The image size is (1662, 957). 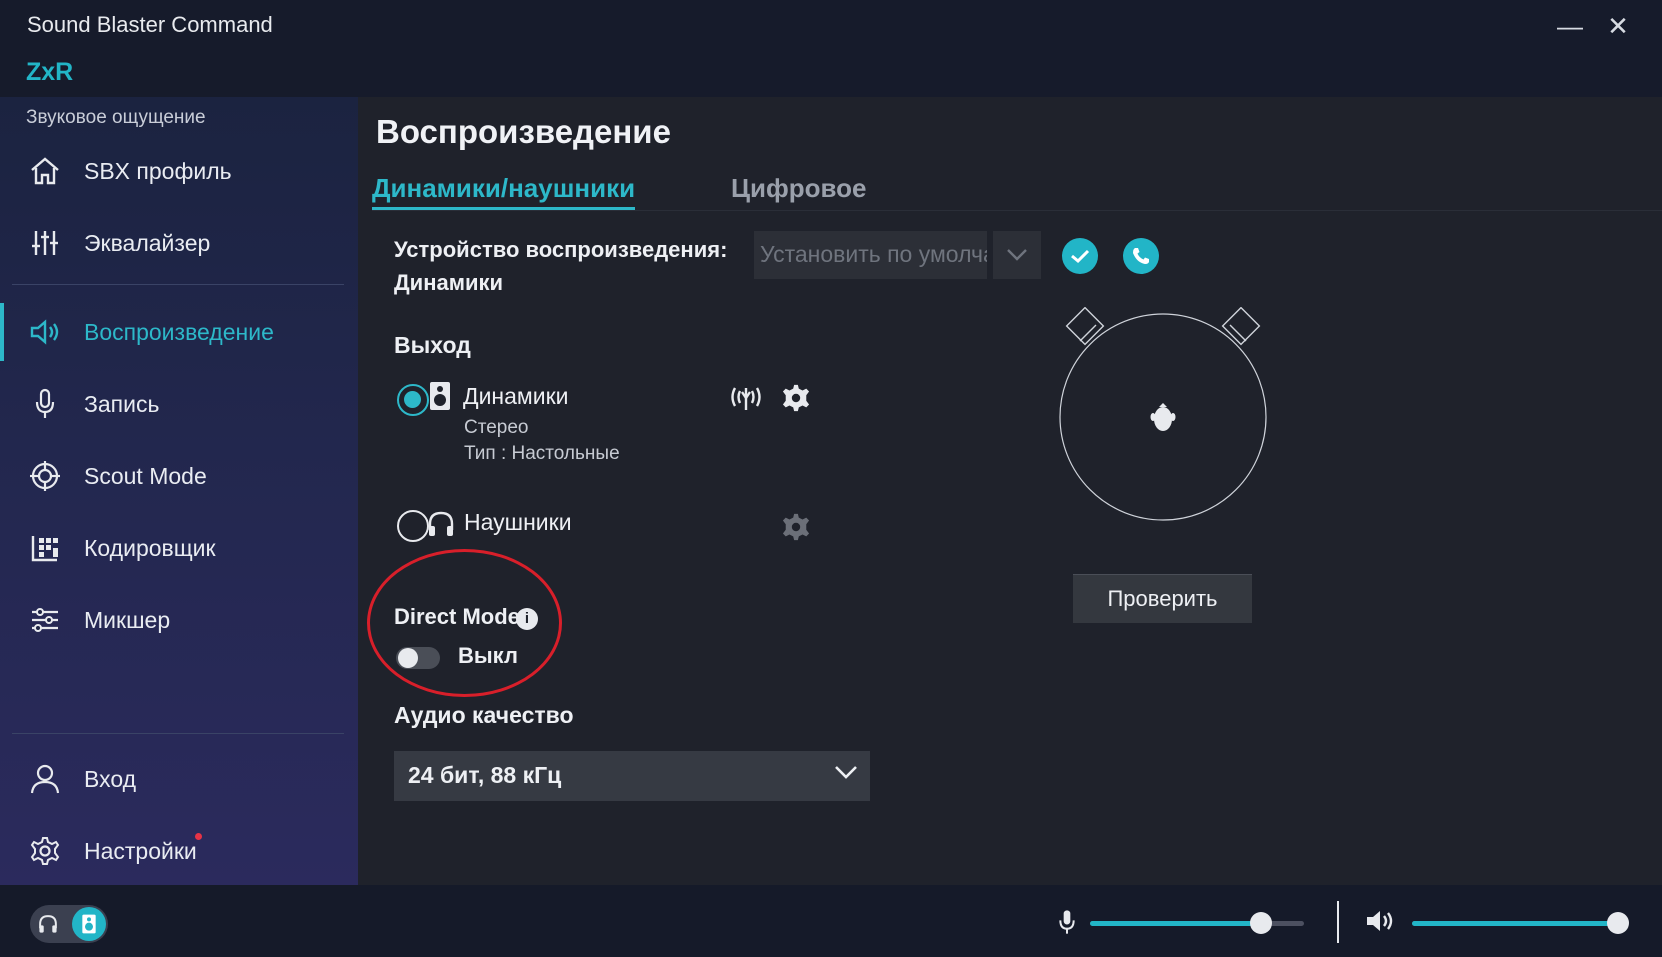 I want to click on right-speaker-icon, so click(x=1241, y=326).